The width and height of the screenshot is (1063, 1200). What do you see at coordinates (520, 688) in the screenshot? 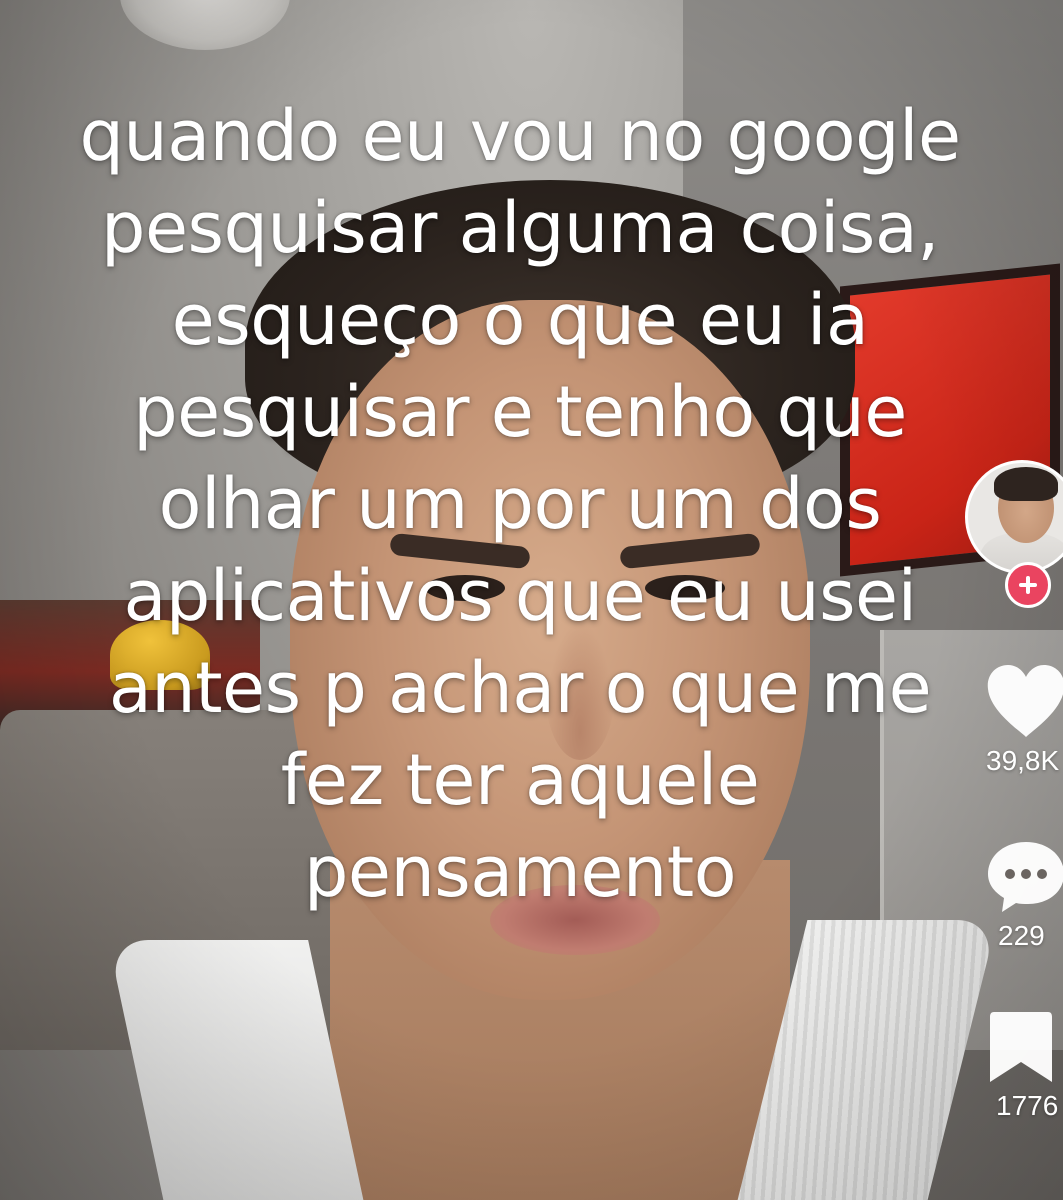
I see `caption-line: antes p achar o que me` at bounding box center [520, 688].